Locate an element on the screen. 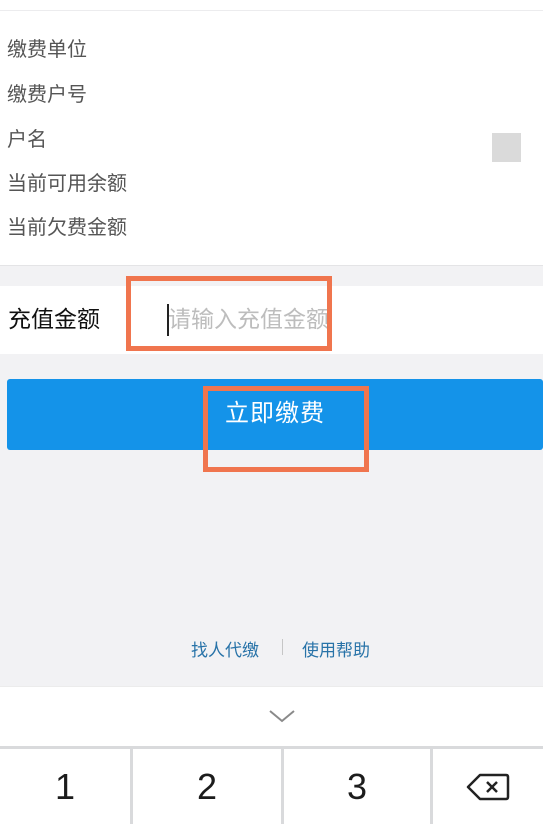 This screenshot has width=543, height=824. keyboard-toolbar is located at coordinates (271, 716).